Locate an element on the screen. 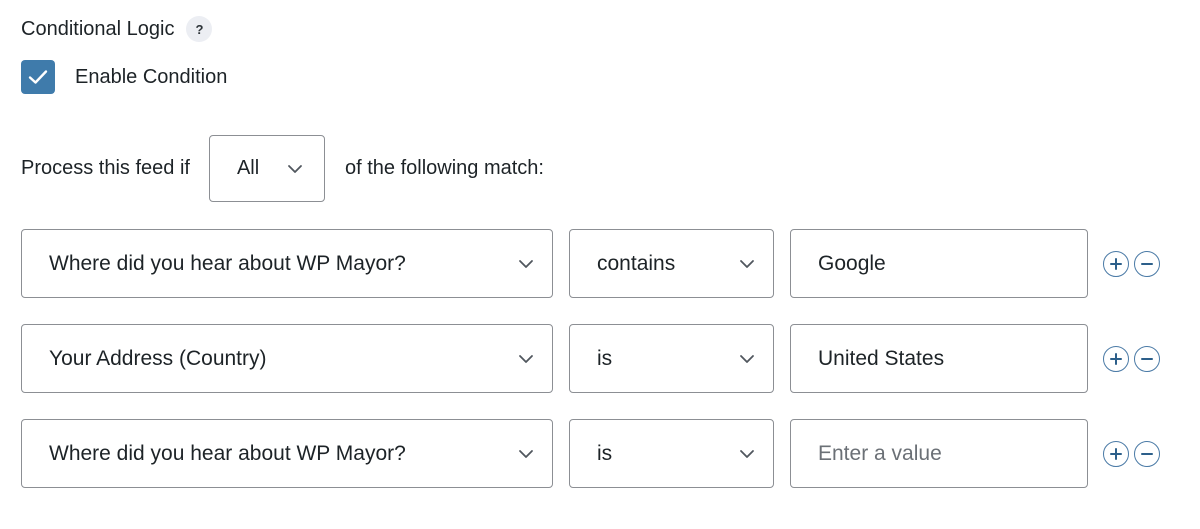 The image size is (1200, 529). help-icon: ? is located at coordinates (199, 29).